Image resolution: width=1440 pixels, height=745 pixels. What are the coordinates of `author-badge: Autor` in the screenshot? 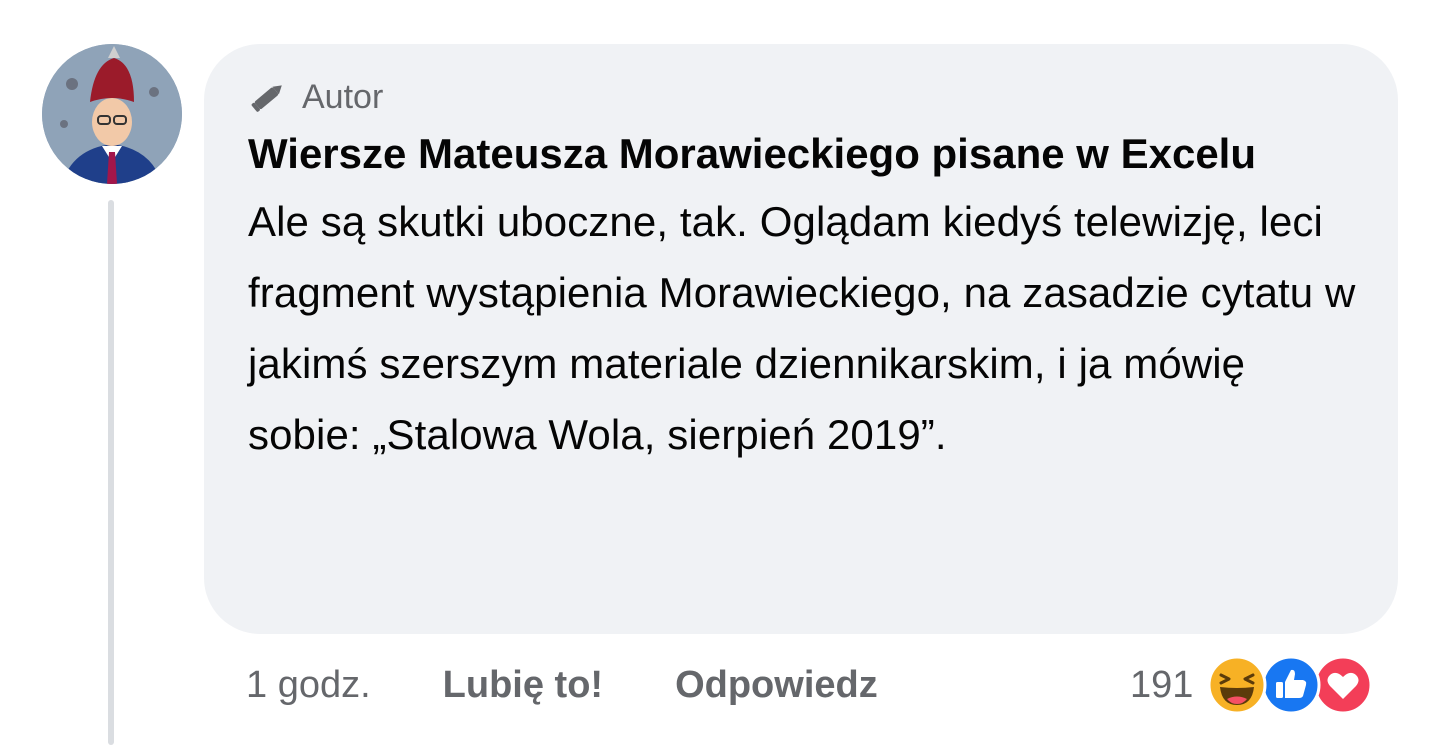 It's located at (803, 97).